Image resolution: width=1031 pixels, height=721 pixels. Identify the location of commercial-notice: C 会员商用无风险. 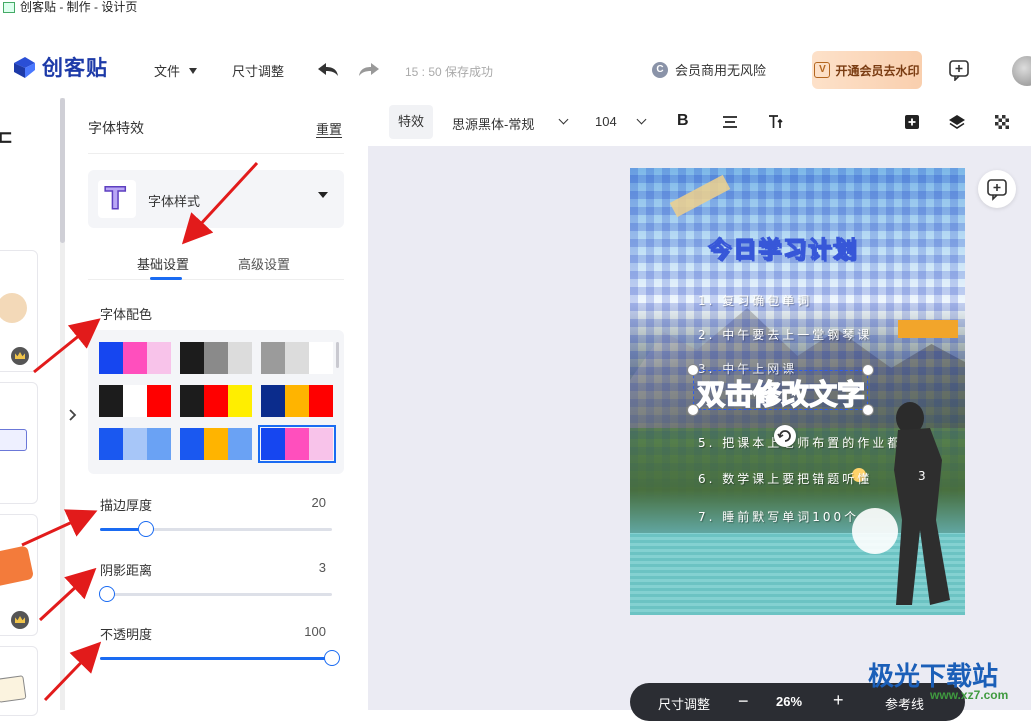
(709, 69).